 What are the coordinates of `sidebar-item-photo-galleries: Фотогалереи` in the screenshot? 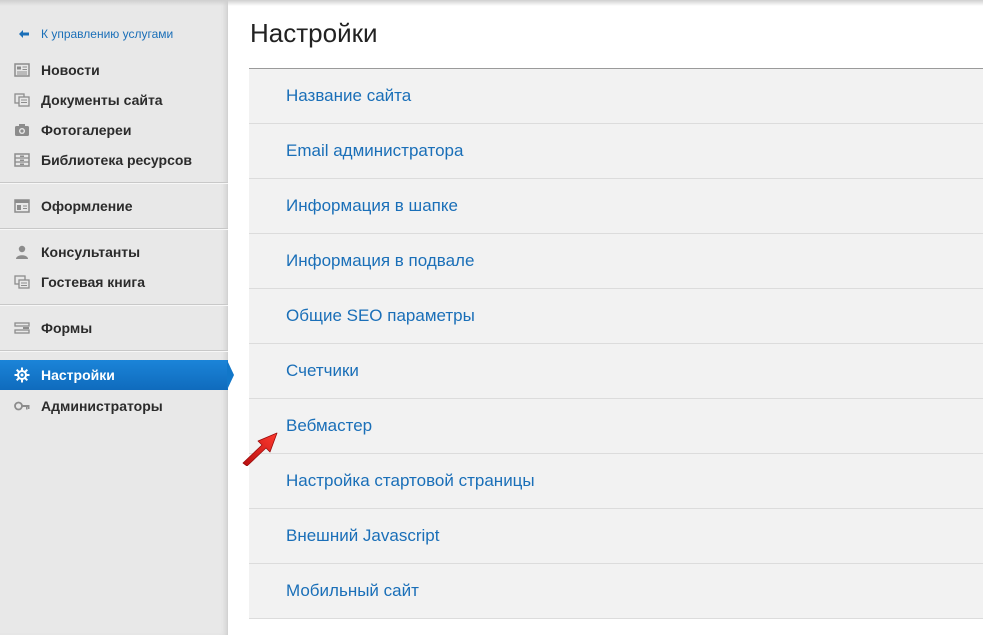 It's located at (114, 130).